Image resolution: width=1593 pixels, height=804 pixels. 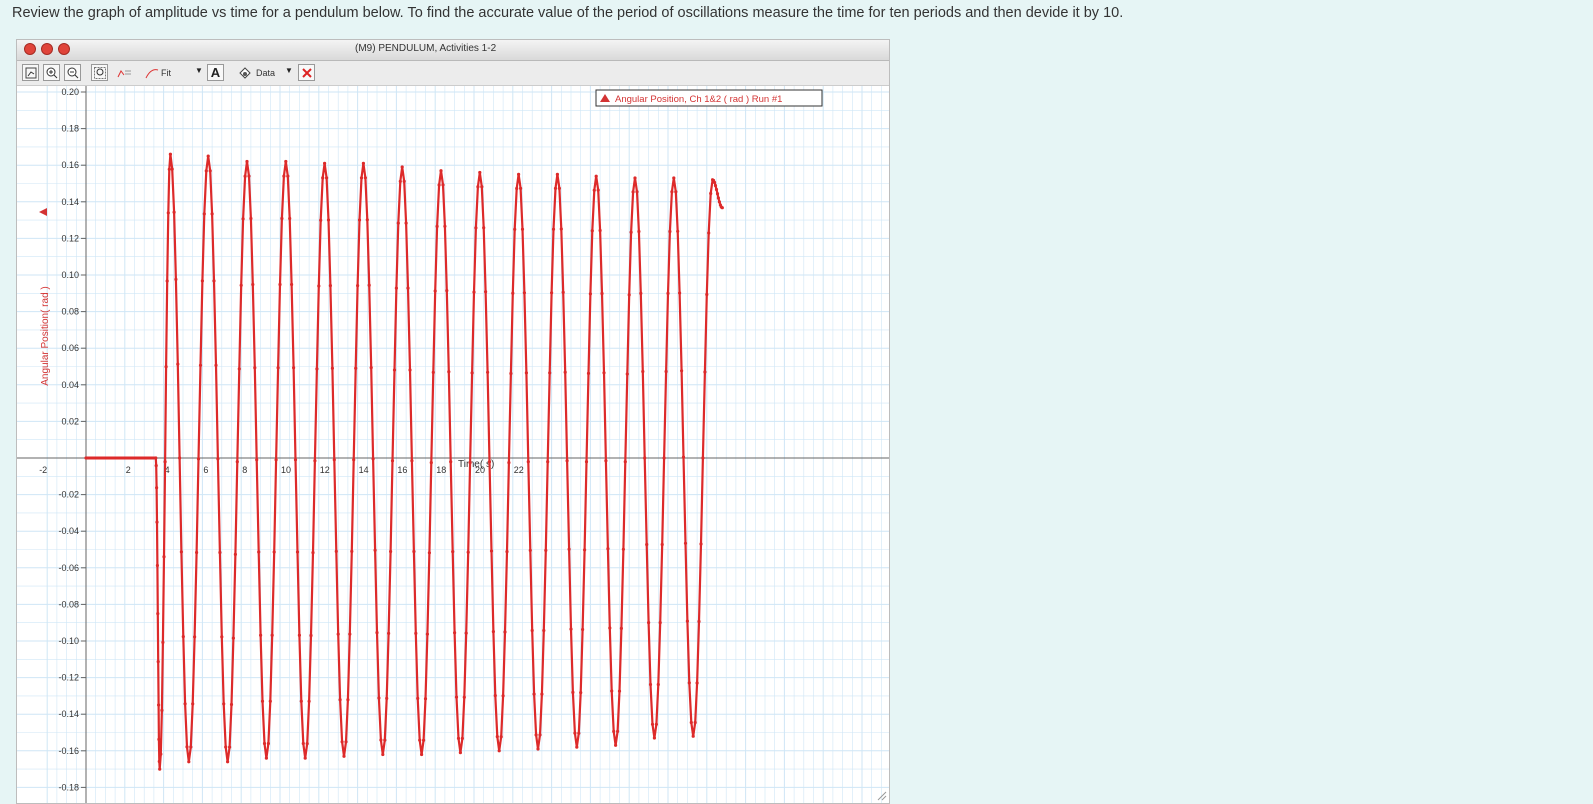 What do you see at coordinates (72, 72) in the screenshot?
I see `zoom-out-button` at bounding box center [72, 72].